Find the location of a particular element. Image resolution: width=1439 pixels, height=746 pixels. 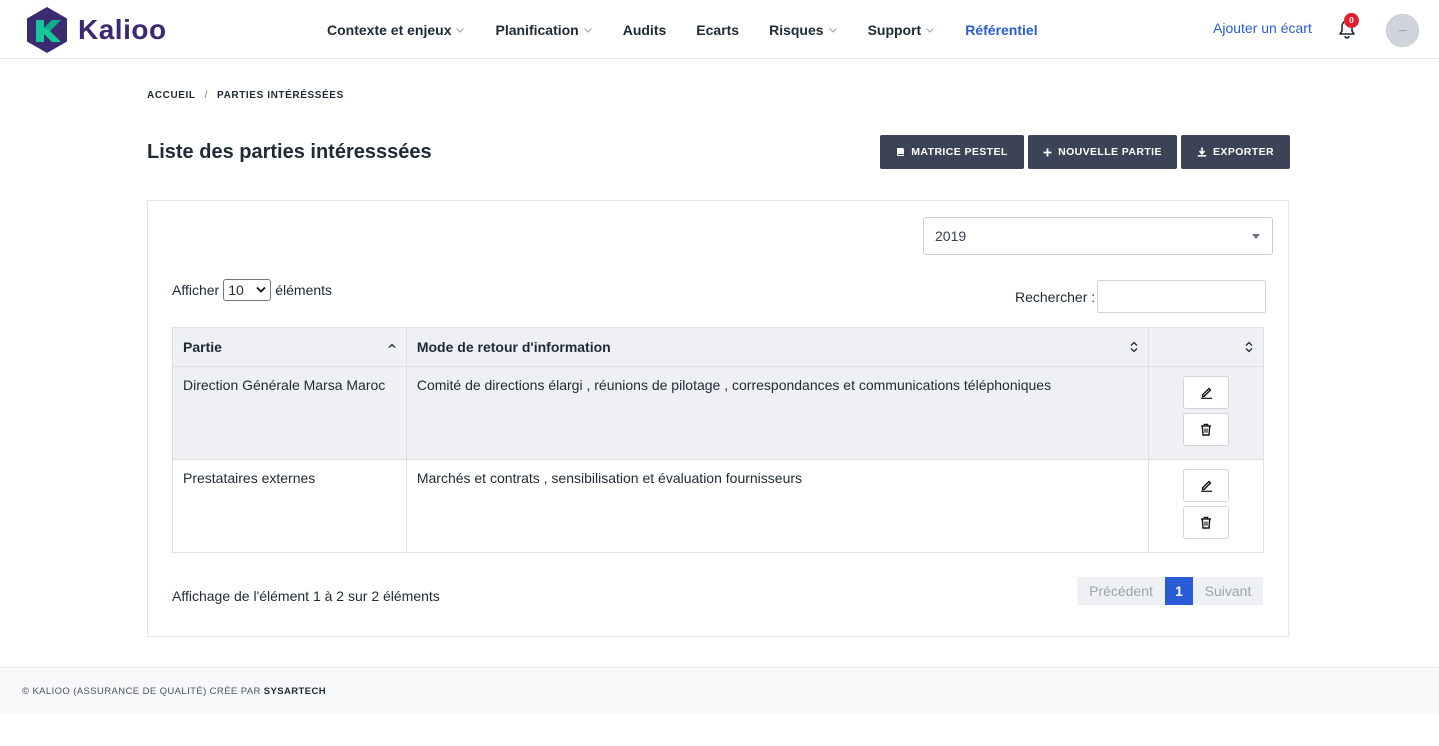

show-suffix: éléments is located at coordinates (304, 290).